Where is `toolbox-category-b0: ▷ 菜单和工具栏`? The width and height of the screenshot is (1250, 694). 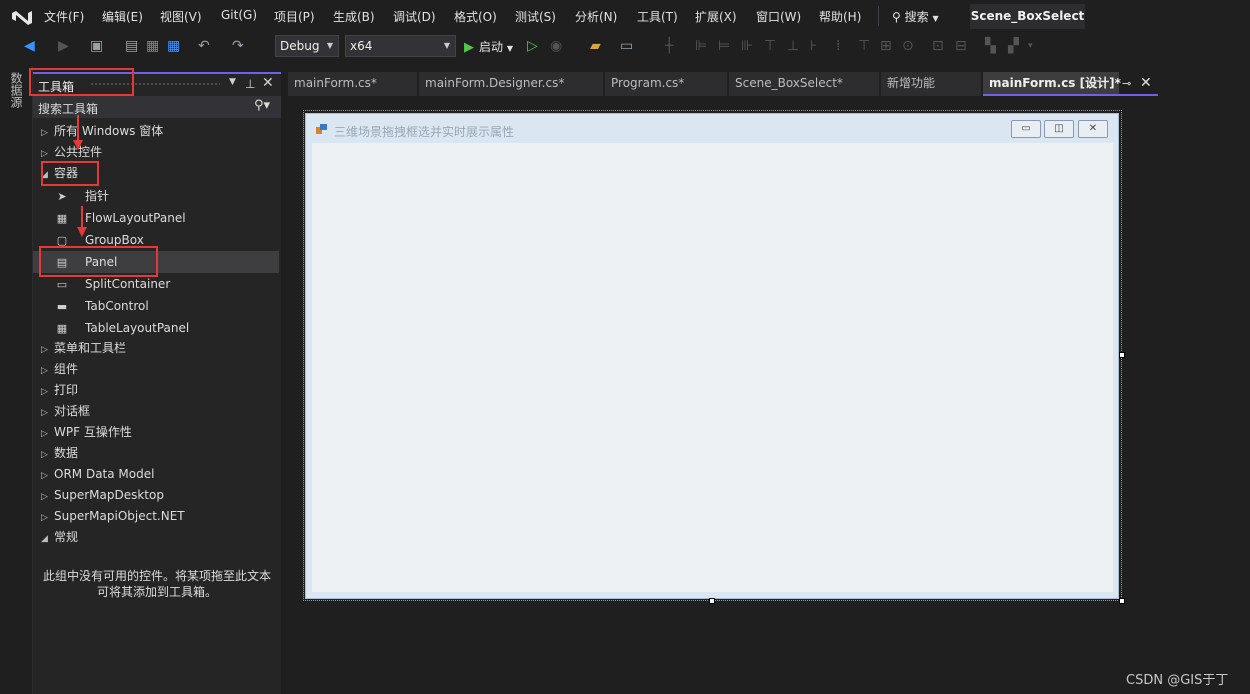 toolbox-category-b0: ▷ 菜单和工具栏 is located at coordinates (157, 348).